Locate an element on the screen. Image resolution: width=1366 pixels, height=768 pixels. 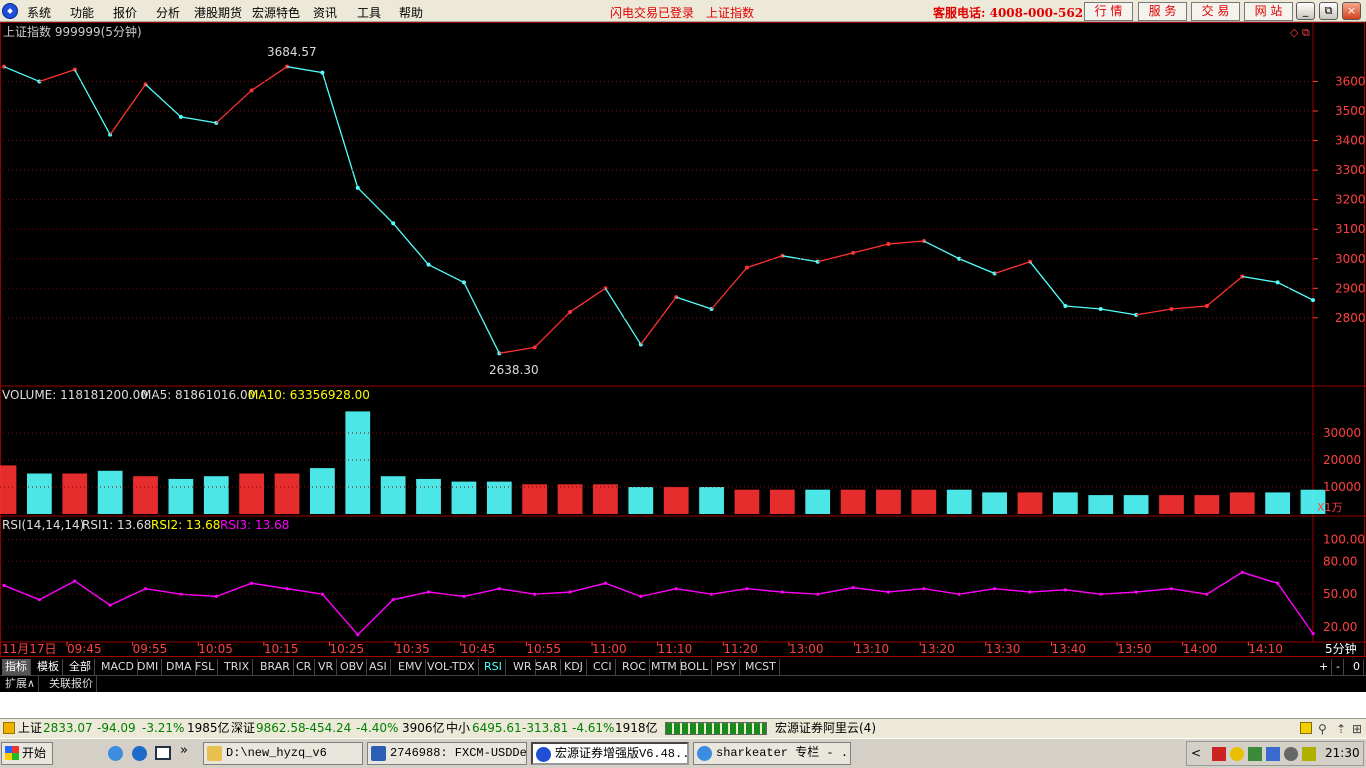
indicator-tab-cci: CCI is located at coordinates (603, 667).